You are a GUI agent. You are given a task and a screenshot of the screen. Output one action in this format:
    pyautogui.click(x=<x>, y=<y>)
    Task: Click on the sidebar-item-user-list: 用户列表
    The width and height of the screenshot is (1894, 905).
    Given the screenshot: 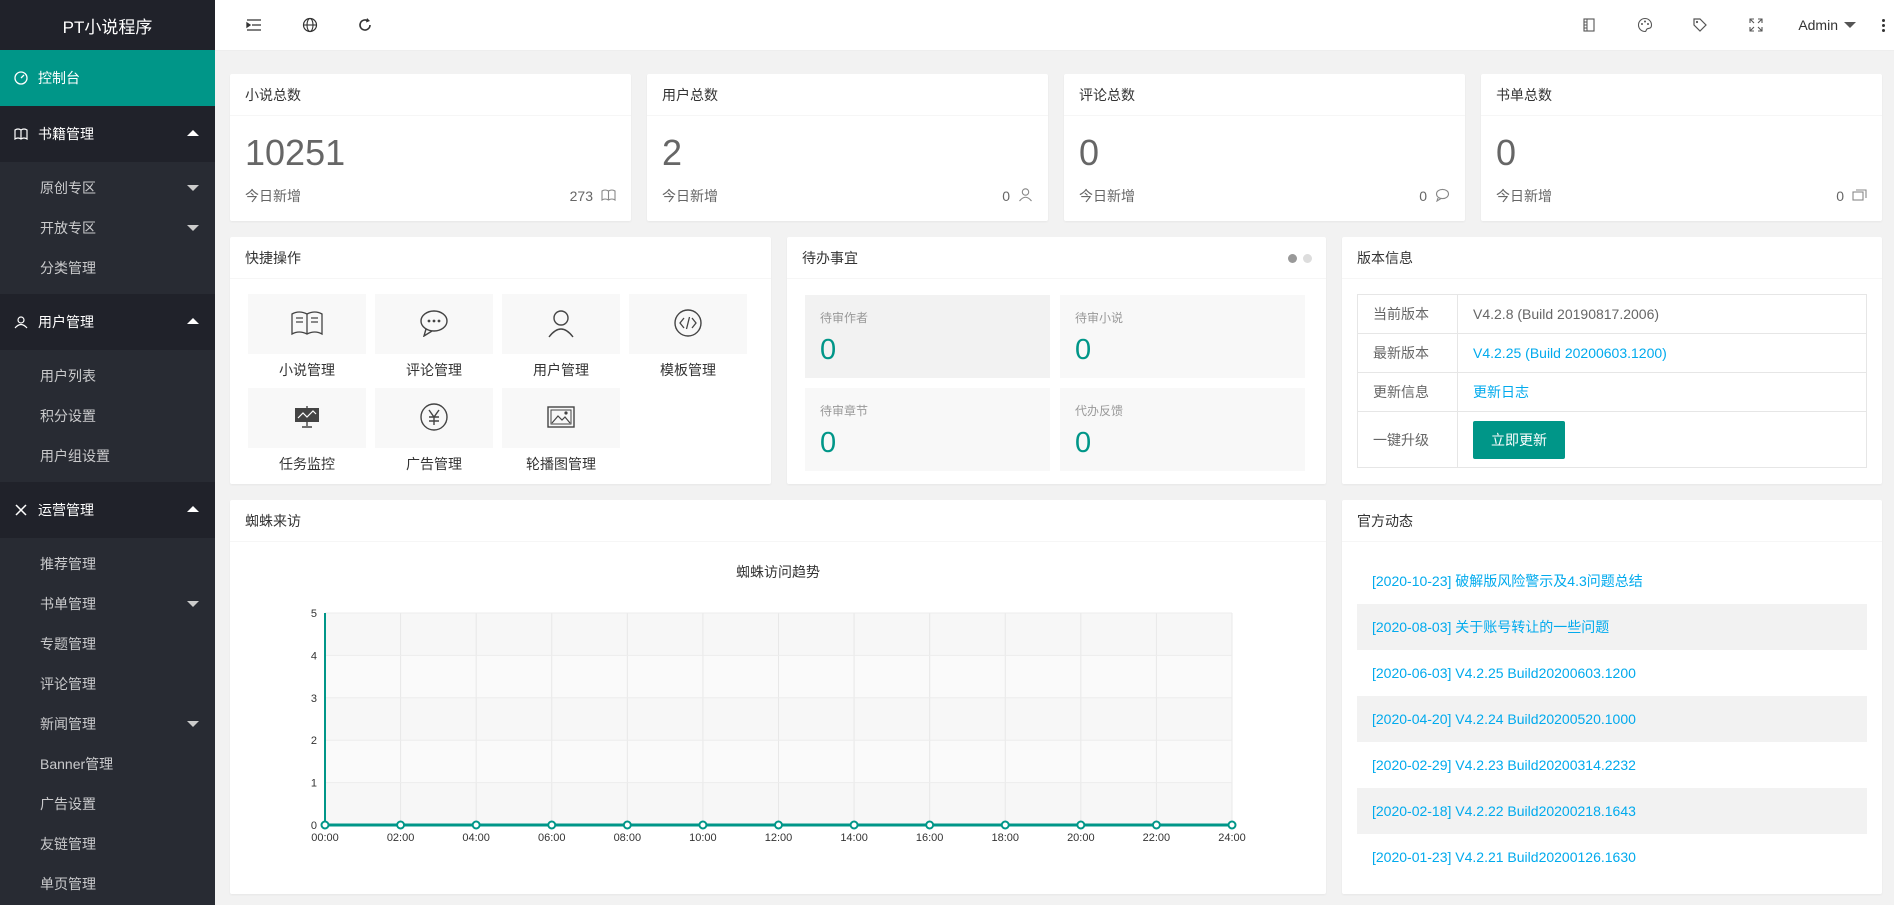 What is the action you would take?
    pyautogui.click(x=107, y=376)
    